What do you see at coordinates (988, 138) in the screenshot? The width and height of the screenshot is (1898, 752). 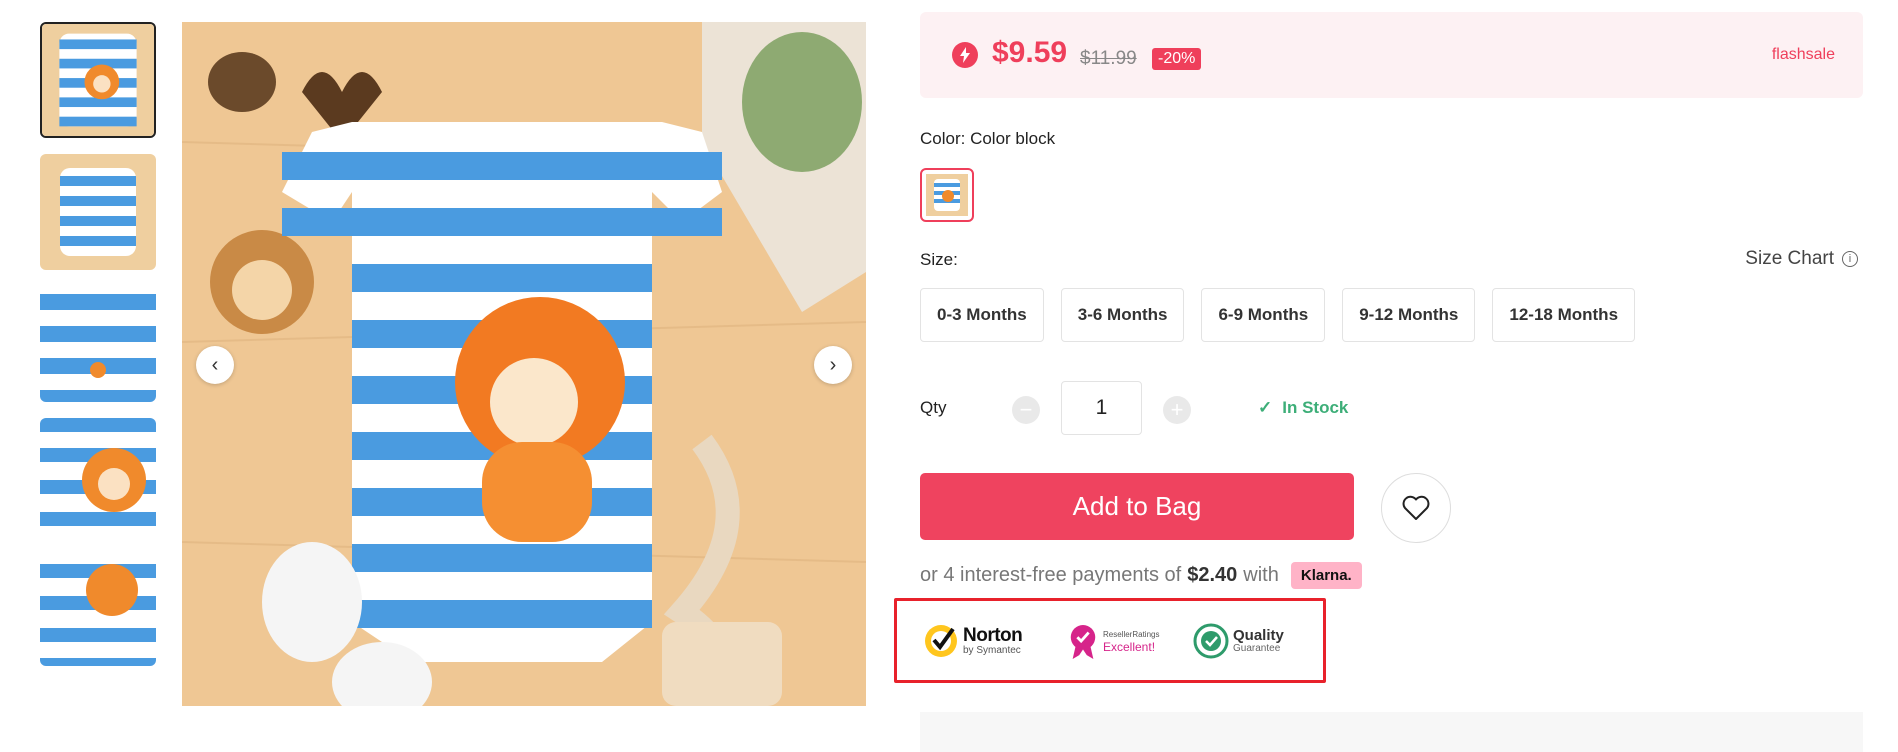 I see `color-label: Color: Color block` at bounding box center [988, 138].